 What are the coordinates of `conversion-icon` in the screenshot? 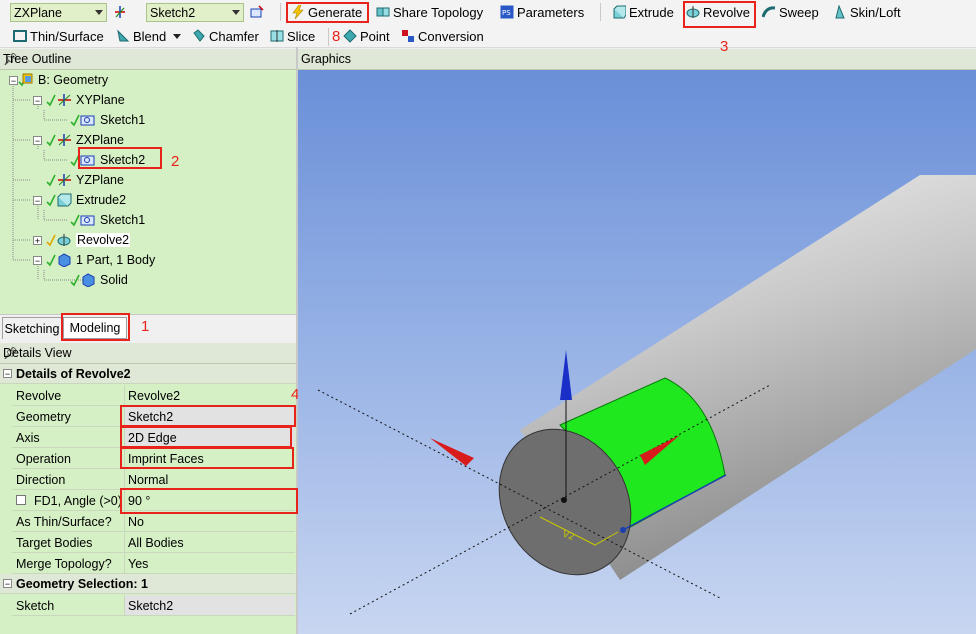 It's located at (408, 36).